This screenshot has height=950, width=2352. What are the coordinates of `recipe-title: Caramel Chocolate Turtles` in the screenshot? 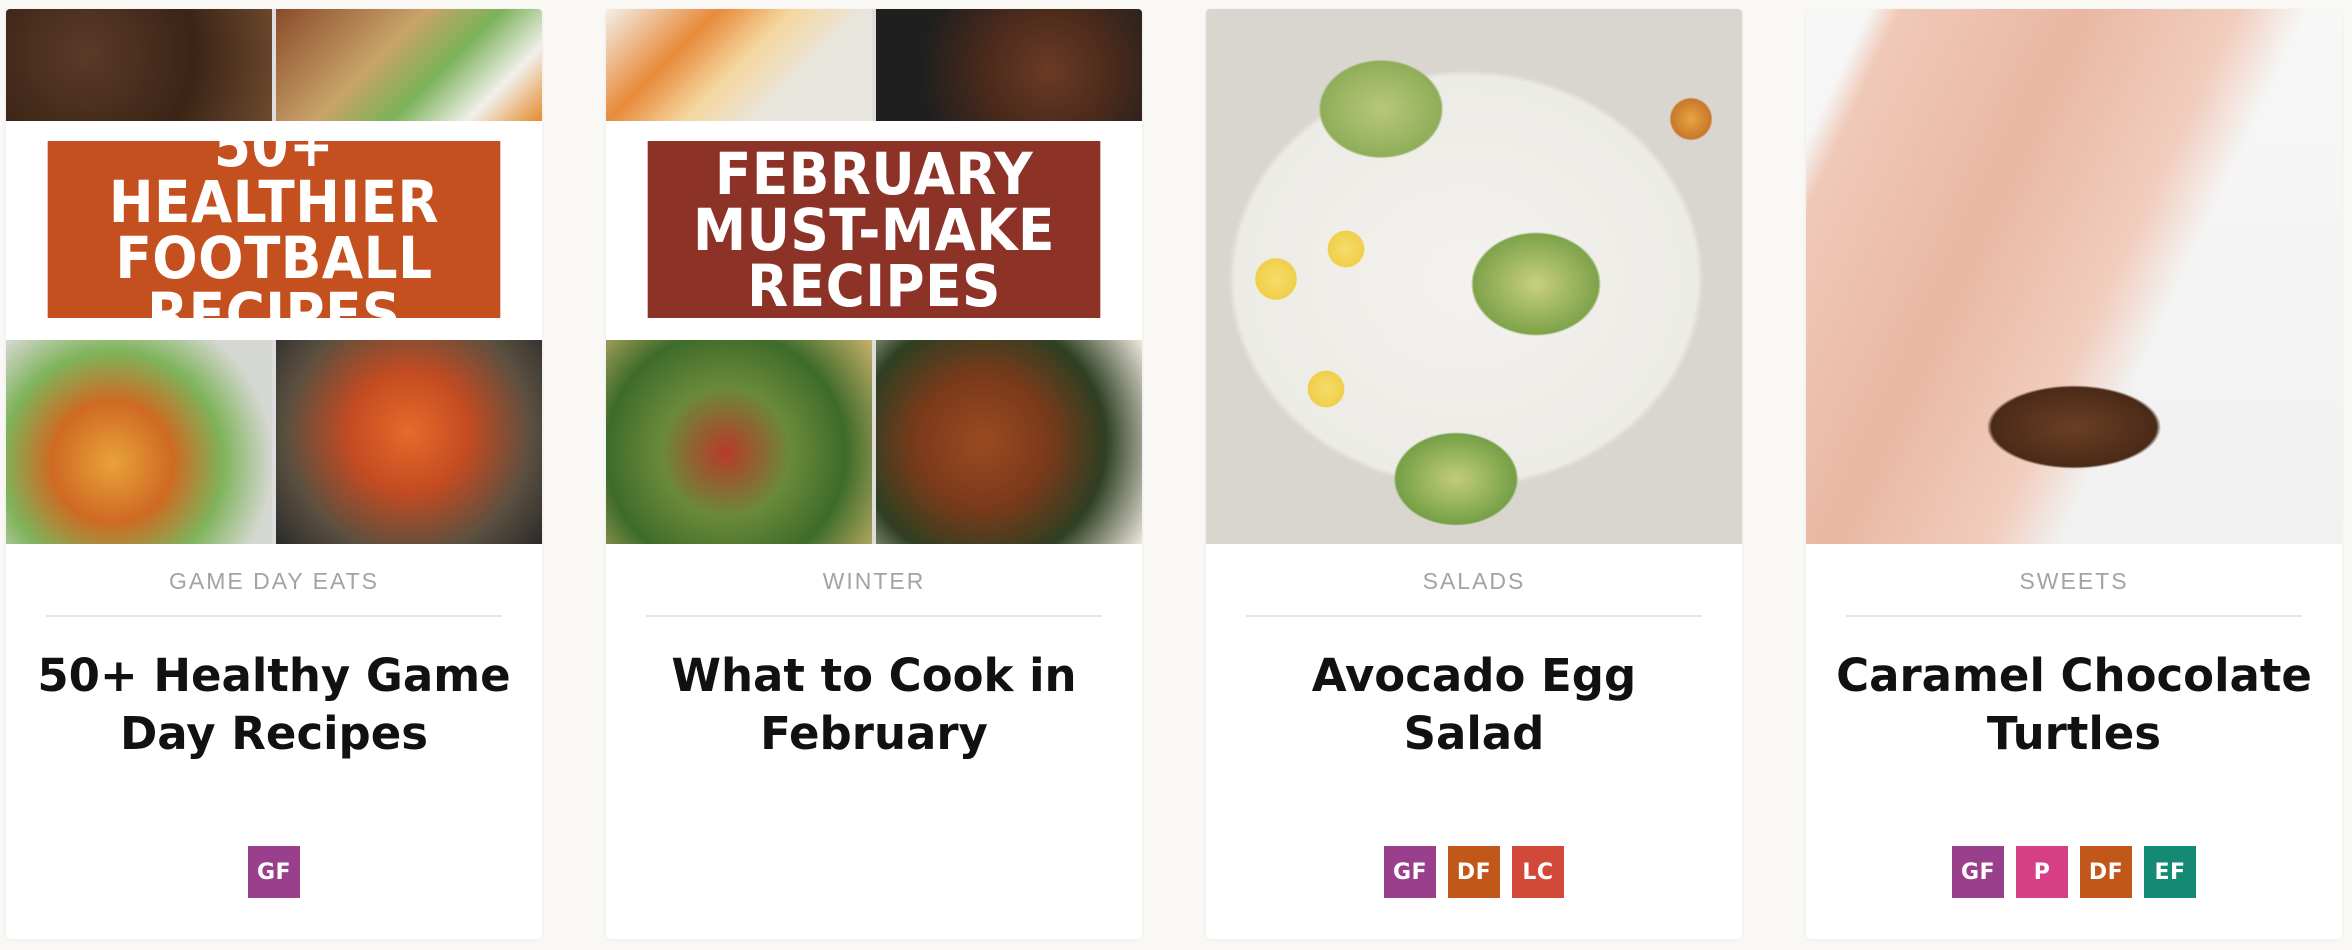 It's located at (2074, 705).